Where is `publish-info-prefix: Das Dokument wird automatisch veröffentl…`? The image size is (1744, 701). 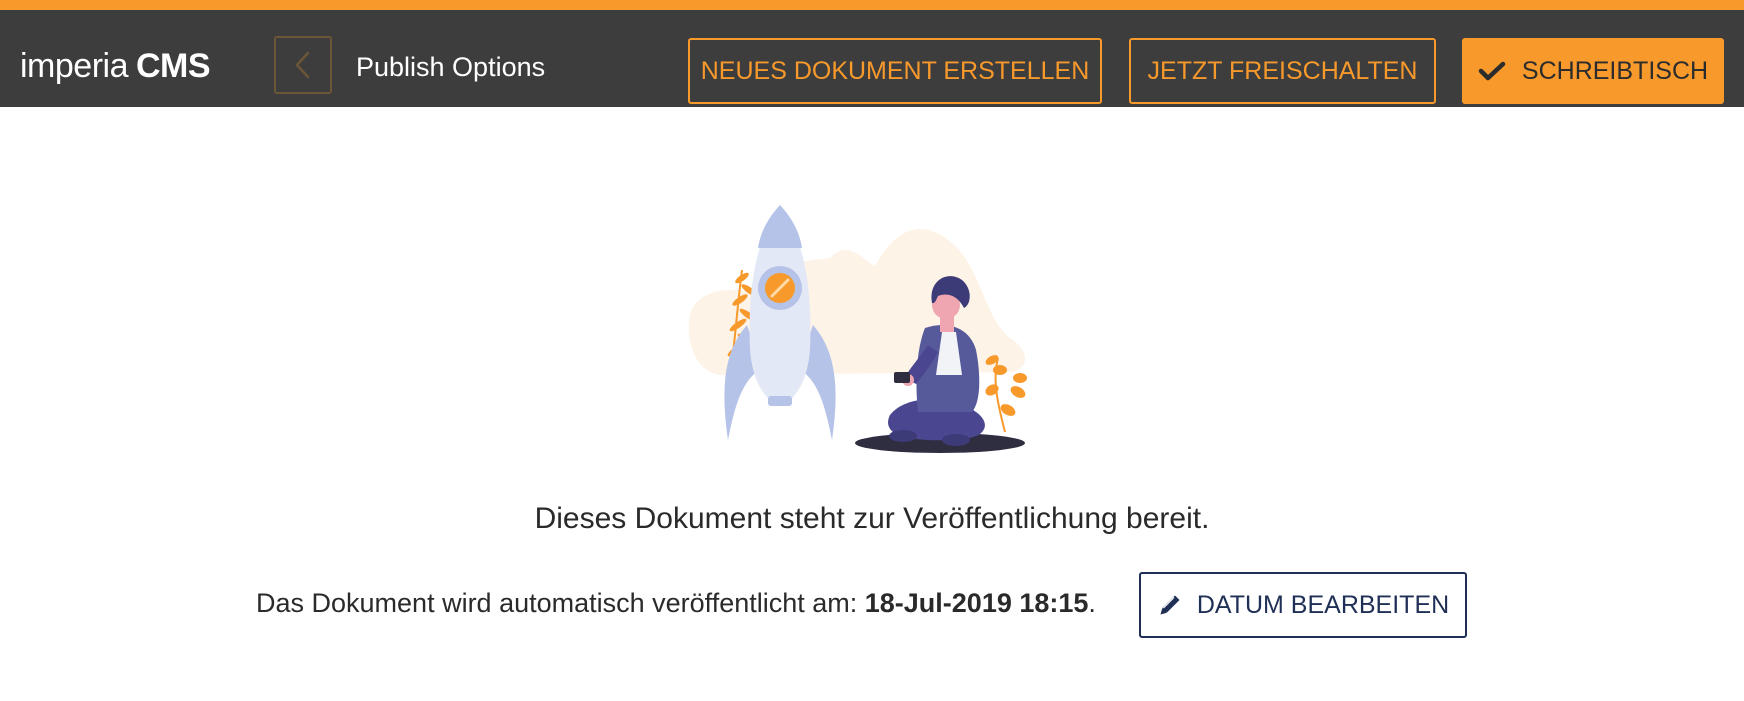 publish-info-prefix: Das Dokument wird automatisch veröffentl… is located at coordinates (560, 603).